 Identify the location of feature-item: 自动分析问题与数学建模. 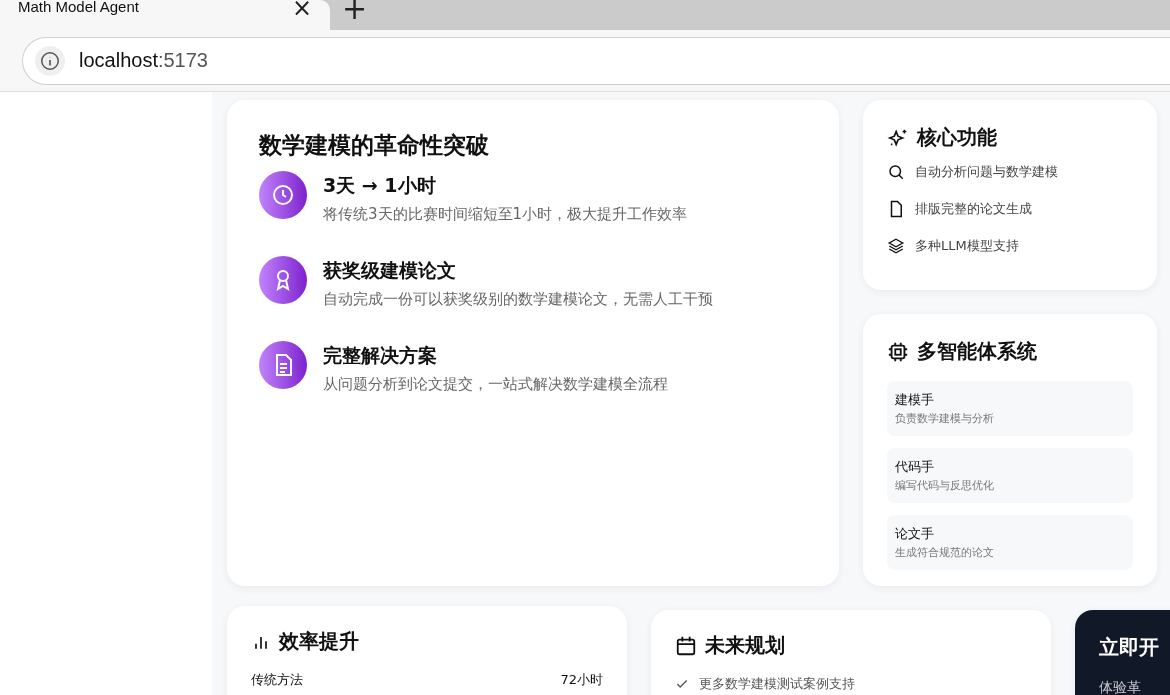
(986, 172).